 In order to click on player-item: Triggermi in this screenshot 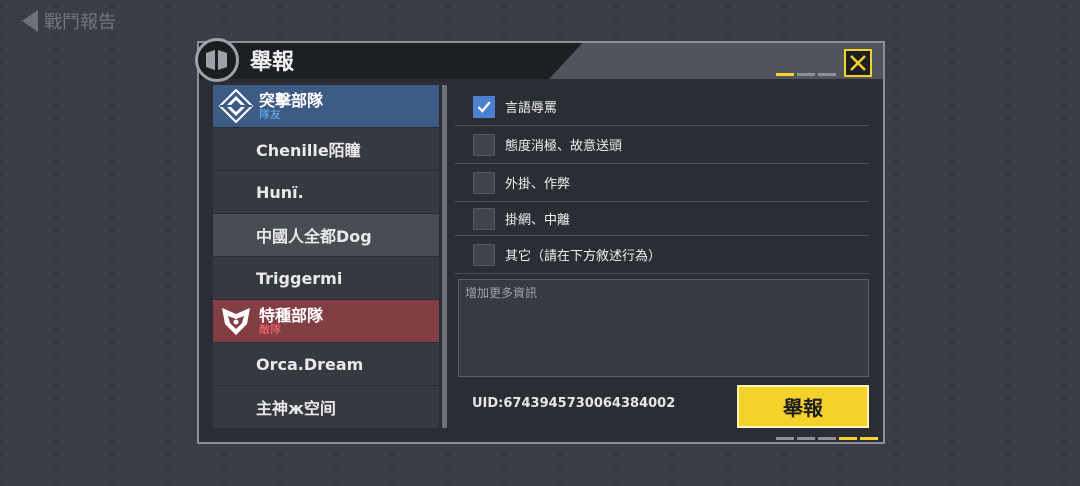, I will do `click(326, 278)`.